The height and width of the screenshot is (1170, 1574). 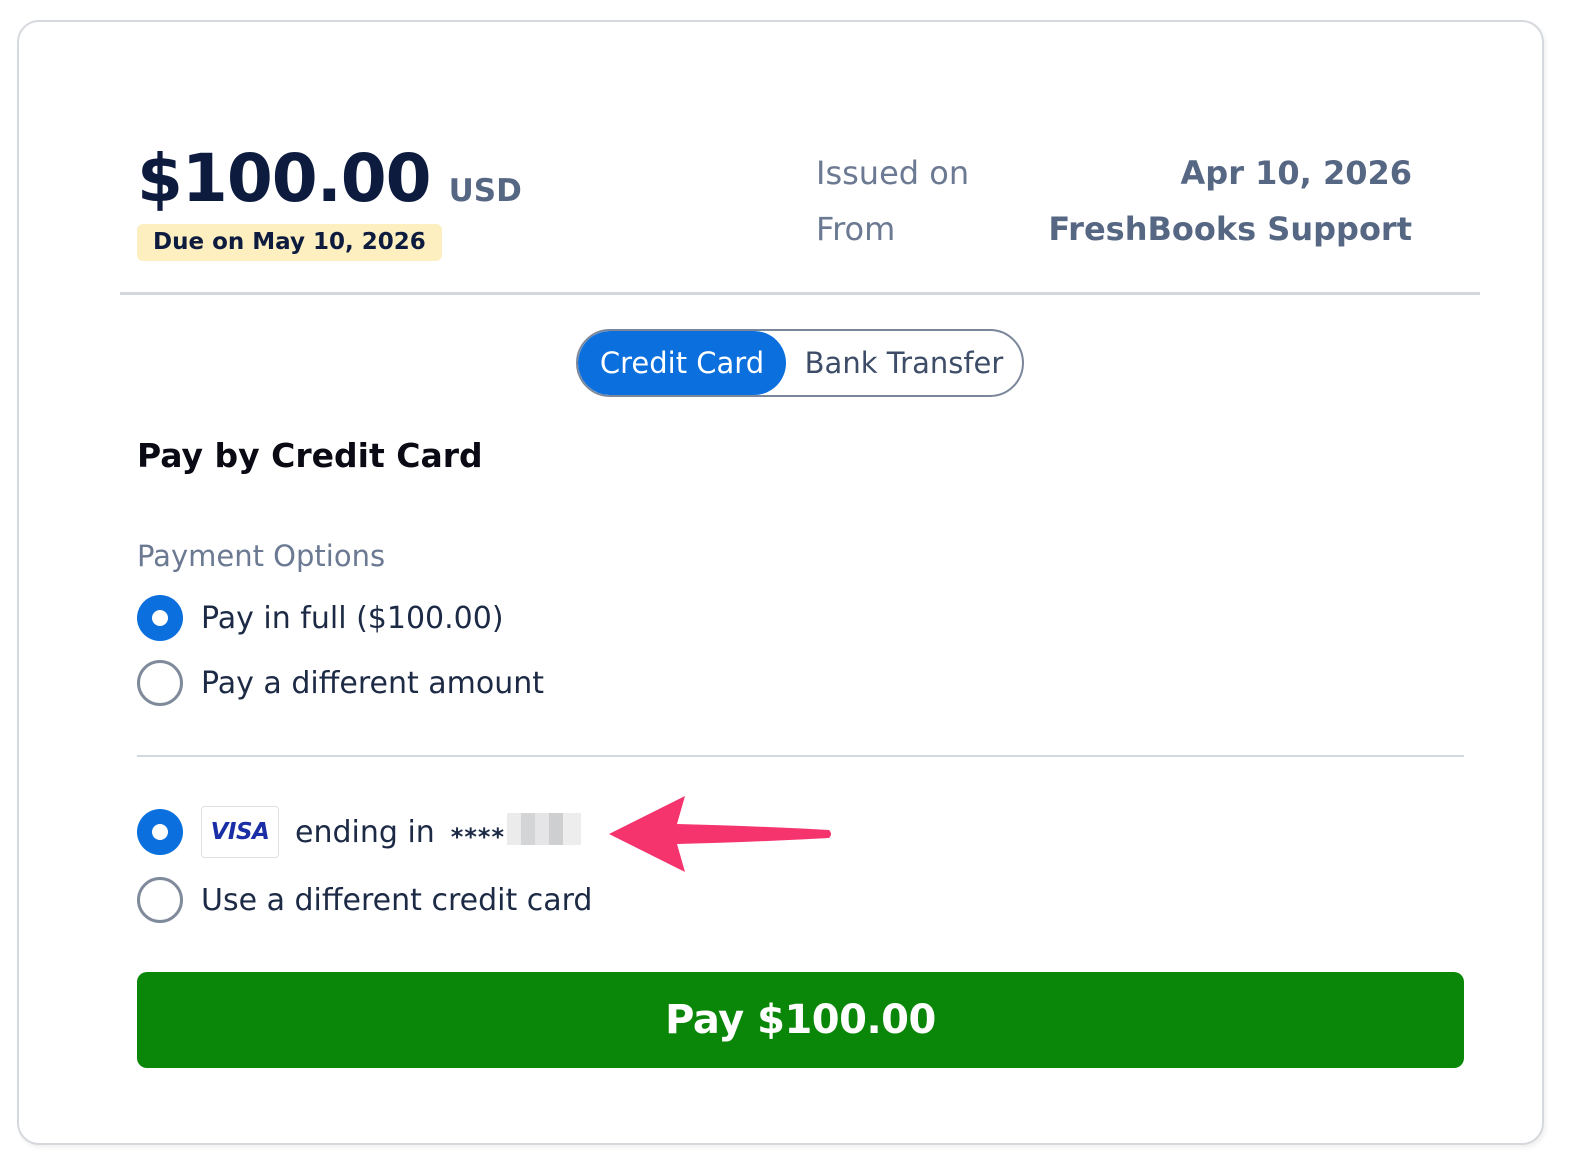 What do you see at coordinates (800, 756) in the screenshot?
I see `options-divider` at bounding box center [800, 756].